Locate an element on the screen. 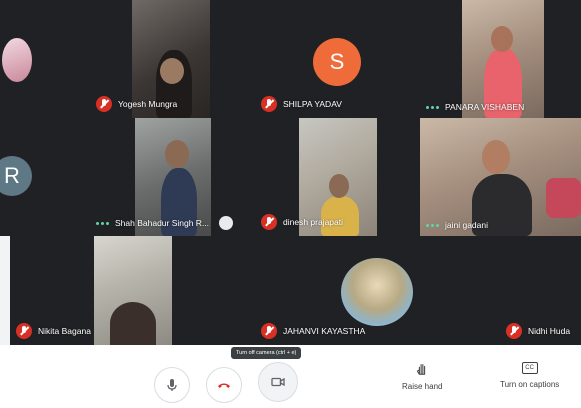 This screenshot has width=581, height=408. participant-name-row: Nikita Bagana is located at coordinates (53, 331).